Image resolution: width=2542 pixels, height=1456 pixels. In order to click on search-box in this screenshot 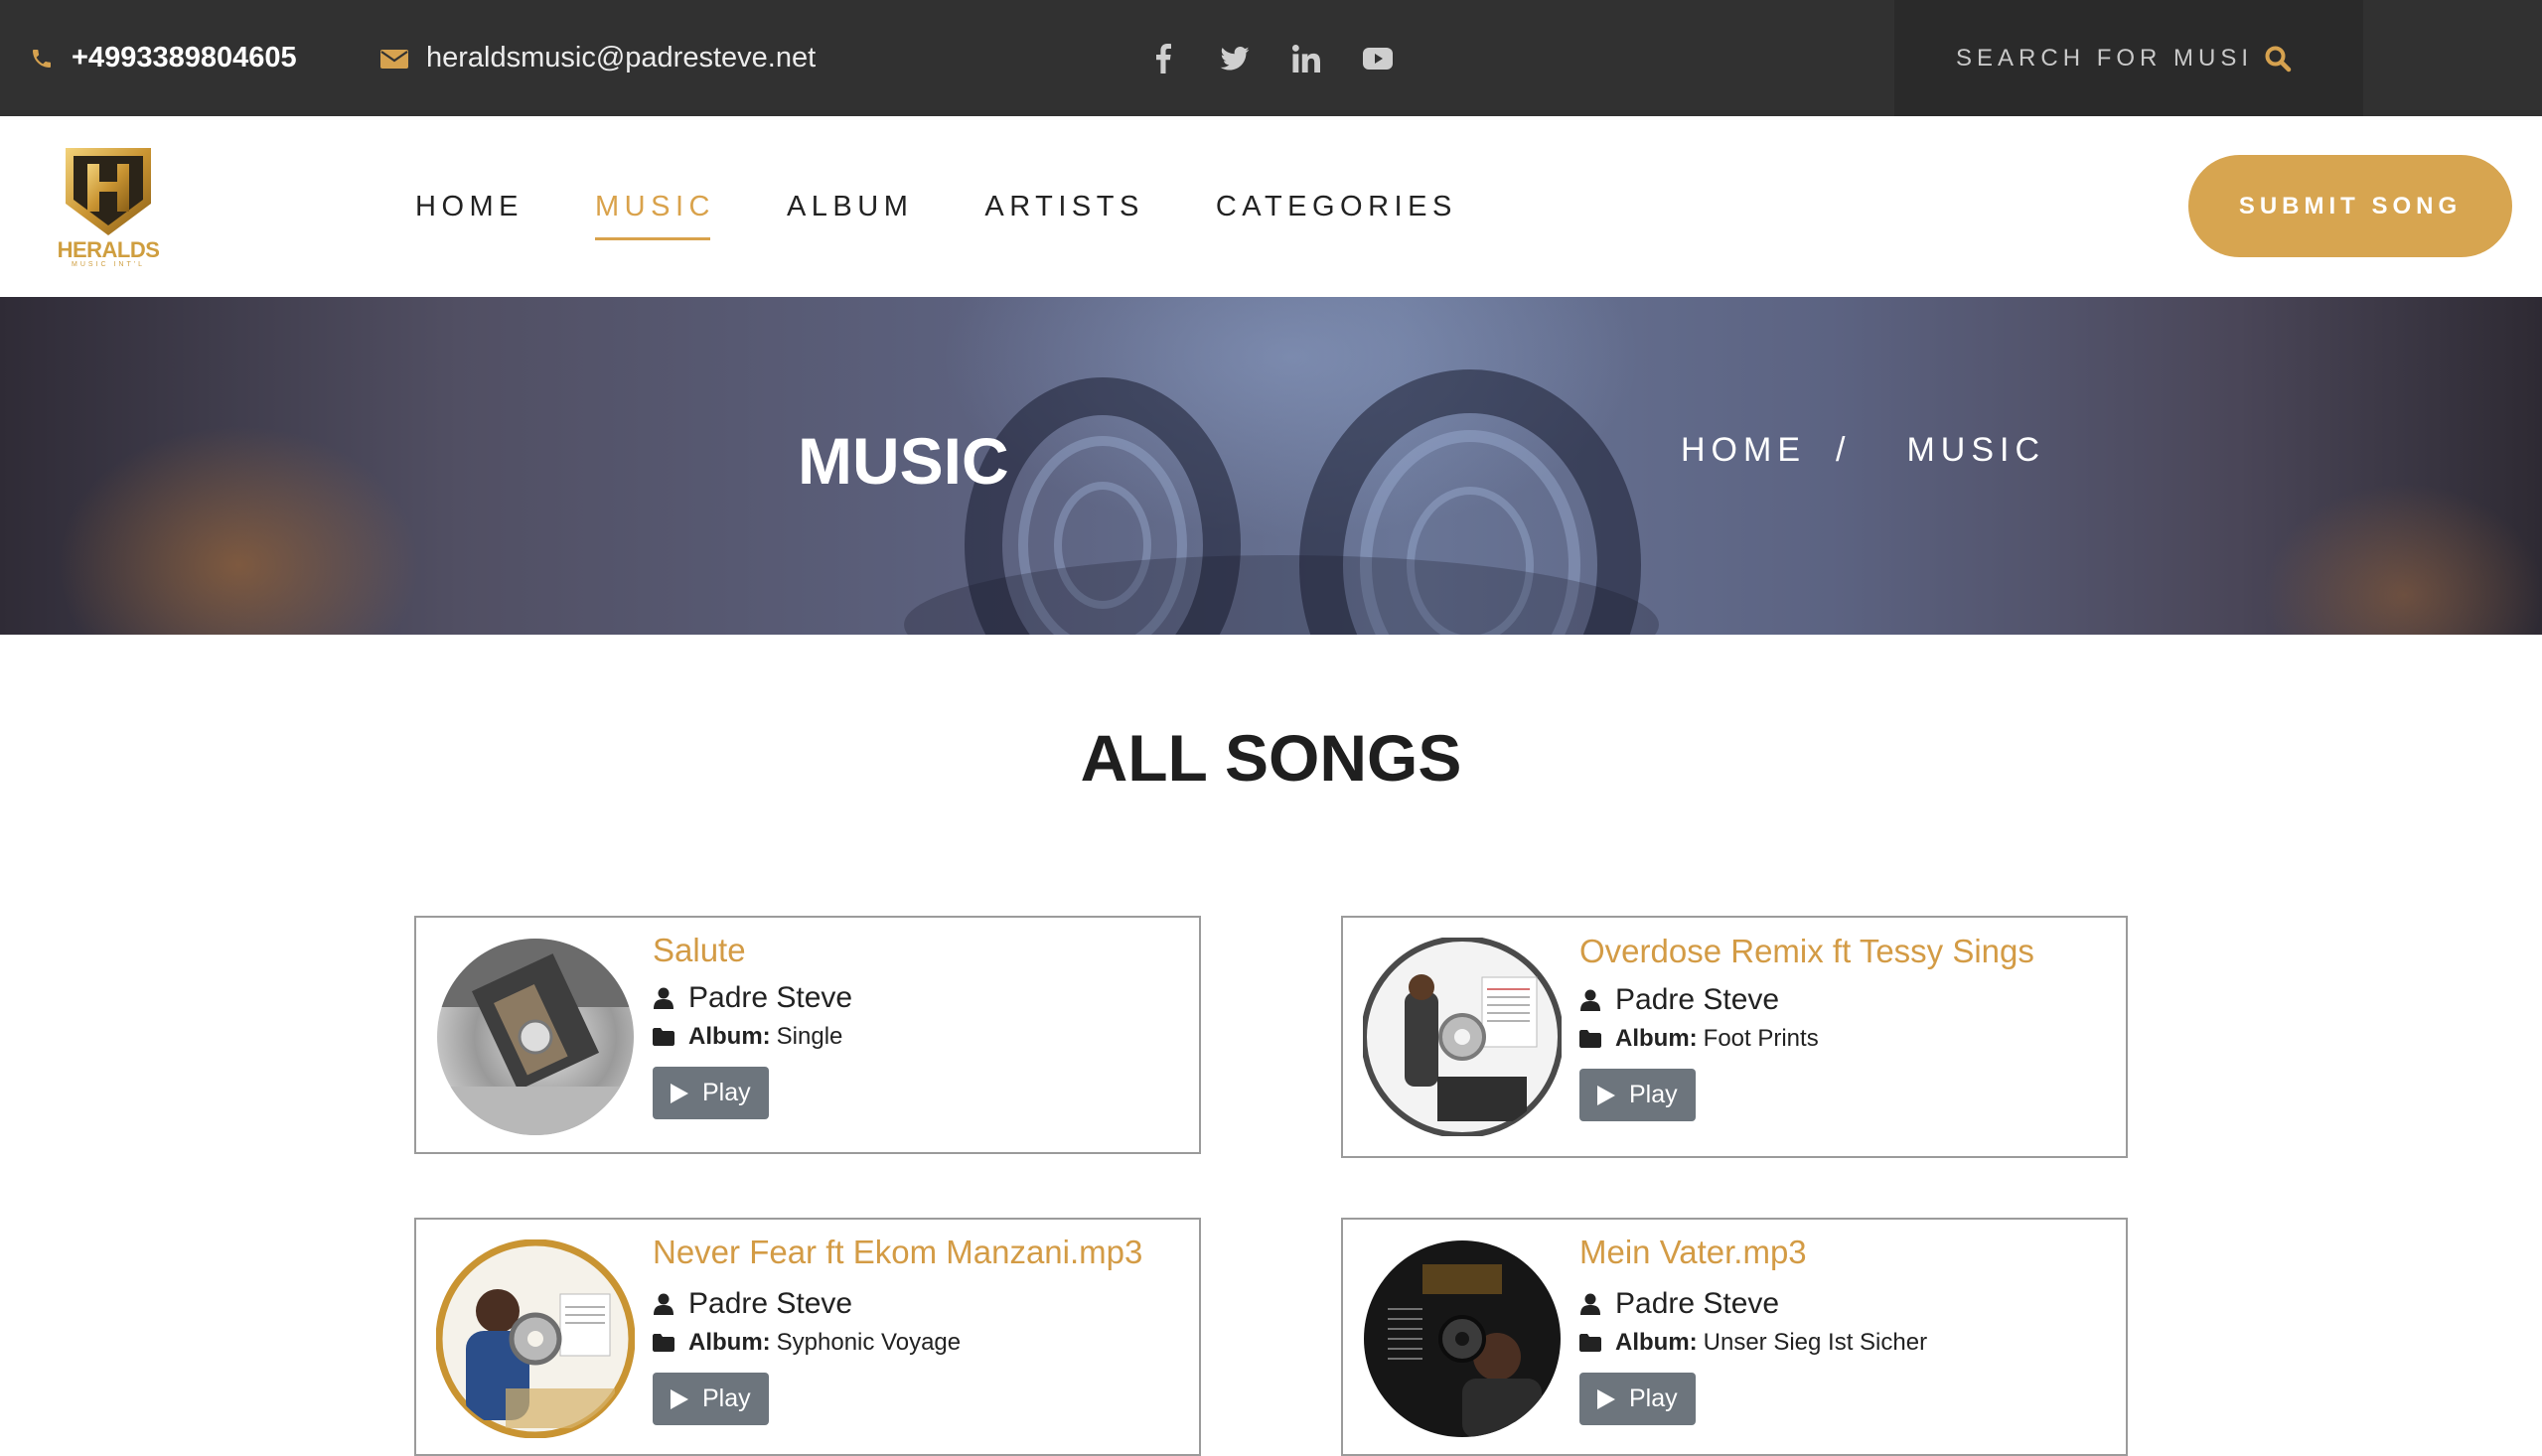, I will do `click(2128, 58)`.